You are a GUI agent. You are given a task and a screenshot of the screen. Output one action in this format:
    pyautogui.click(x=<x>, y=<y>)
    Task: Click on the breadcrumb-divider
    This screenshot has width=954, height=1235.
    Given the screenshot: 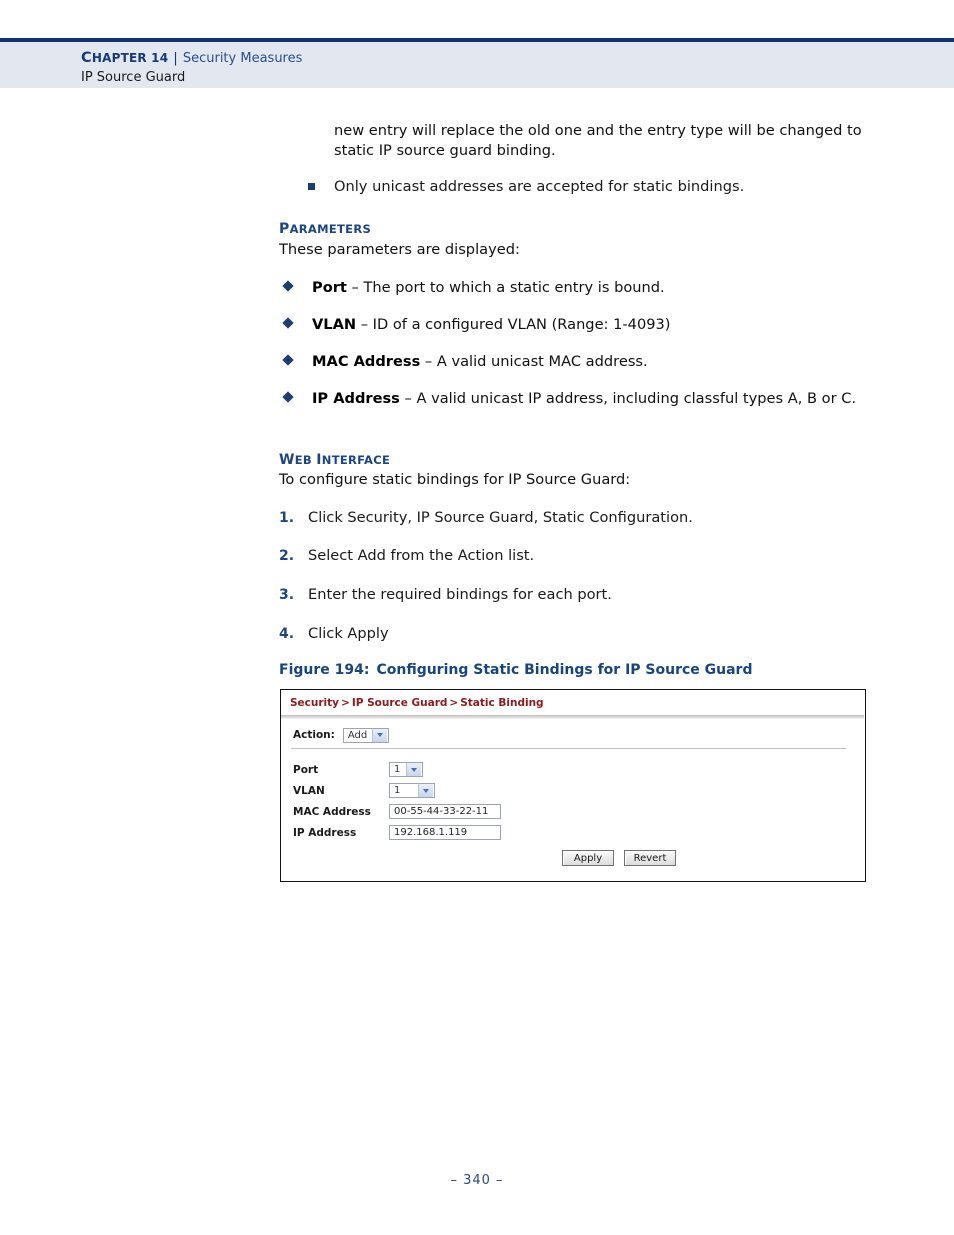 What is the action you would take?
    pyautogui.click(x=572, y=717)
    